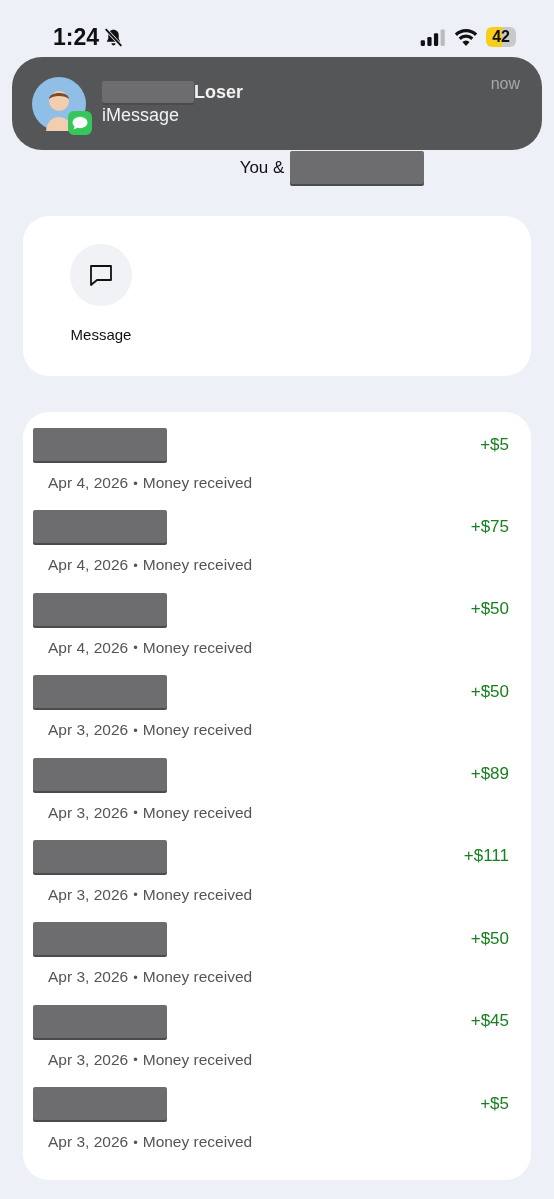 This screenshot has width=554, height=1199. Describe the element at coordinates (277, 103) in the screenshot. I see `notification-banner: Loser iMessage now` at that location.